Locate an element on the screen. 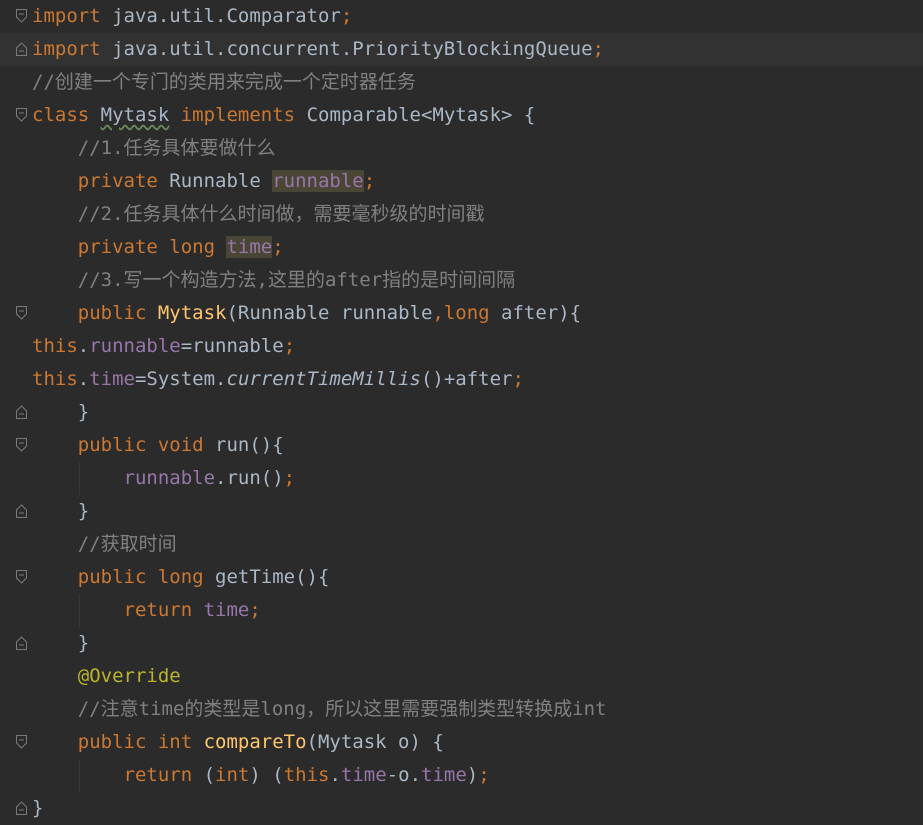  code-token: (Mytask o) { is located at coordinates (375, 742).